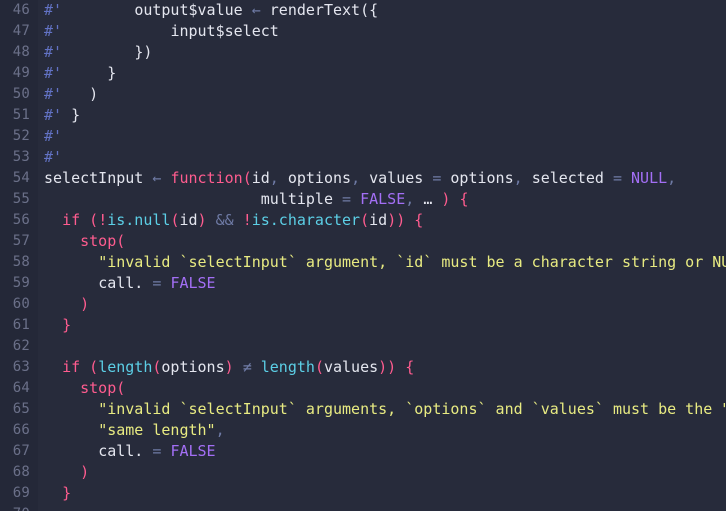 This screenshot has height=511, width=726. What do you see at coordinates (67, 325) in the screenshot?
I see `code-token: }` at bounding box center [67, 325].